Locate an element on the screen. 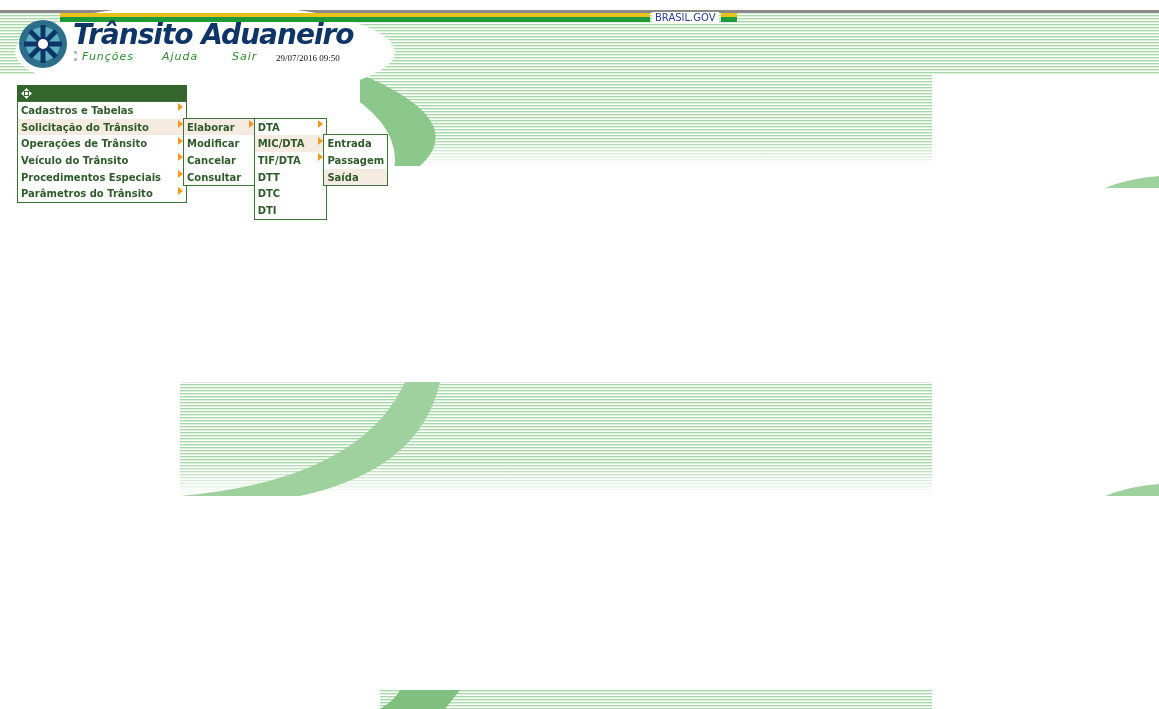 The width and height of the screenshot is (1159, 709). move-icon is located at coordinates (26, 93).